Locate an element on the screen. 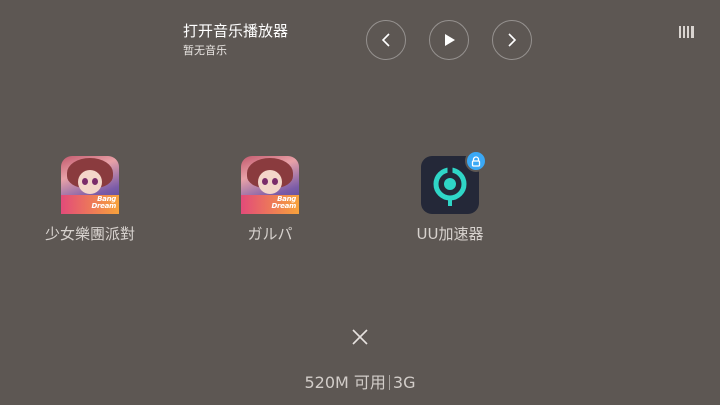 This screenshot has height=405, width=720. previous-track-button is located at coordinates (386, 40).